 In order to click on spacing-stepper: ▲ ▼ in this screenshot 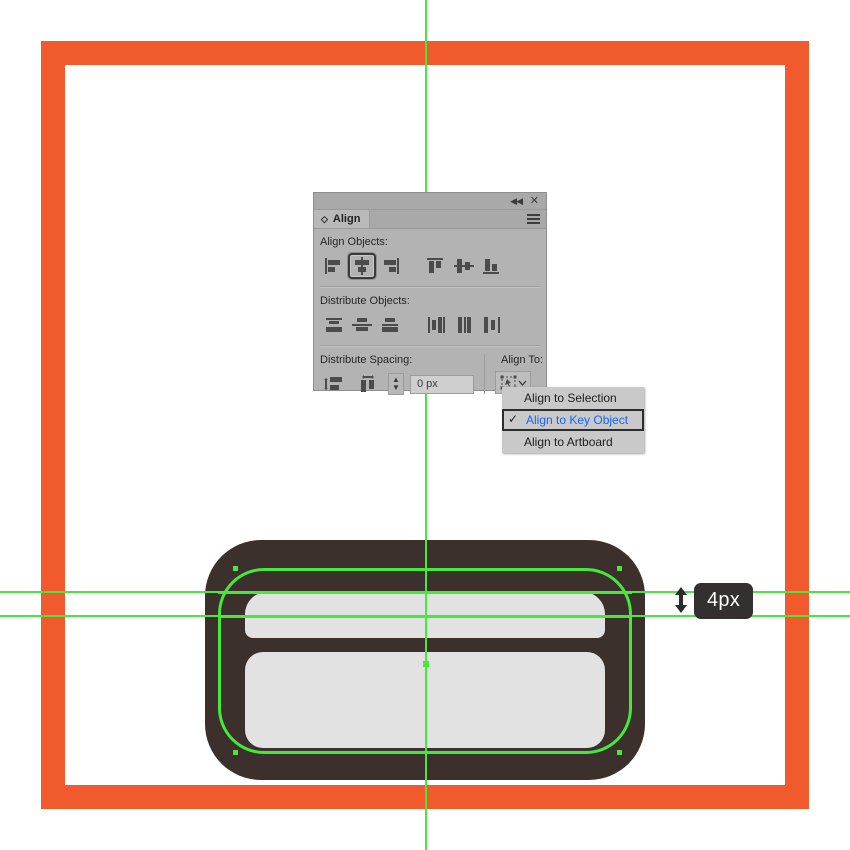, I will do `click(396, 384)`.